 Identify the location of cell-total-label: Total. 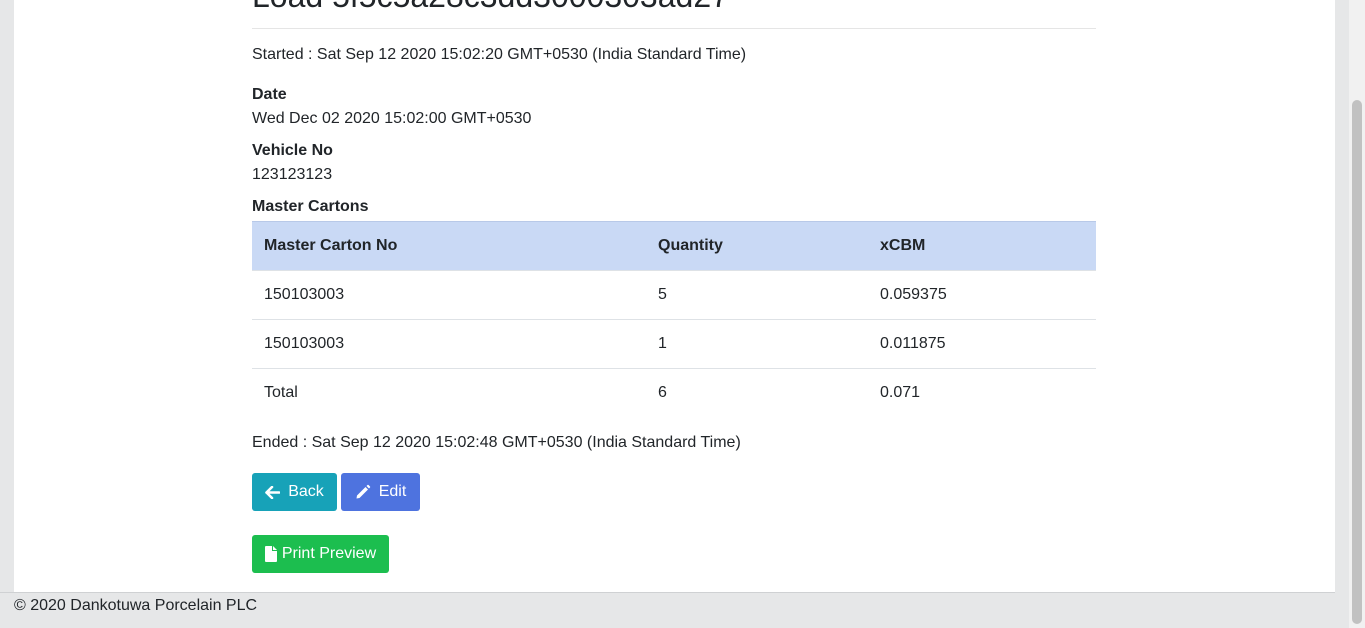
(449, 392).